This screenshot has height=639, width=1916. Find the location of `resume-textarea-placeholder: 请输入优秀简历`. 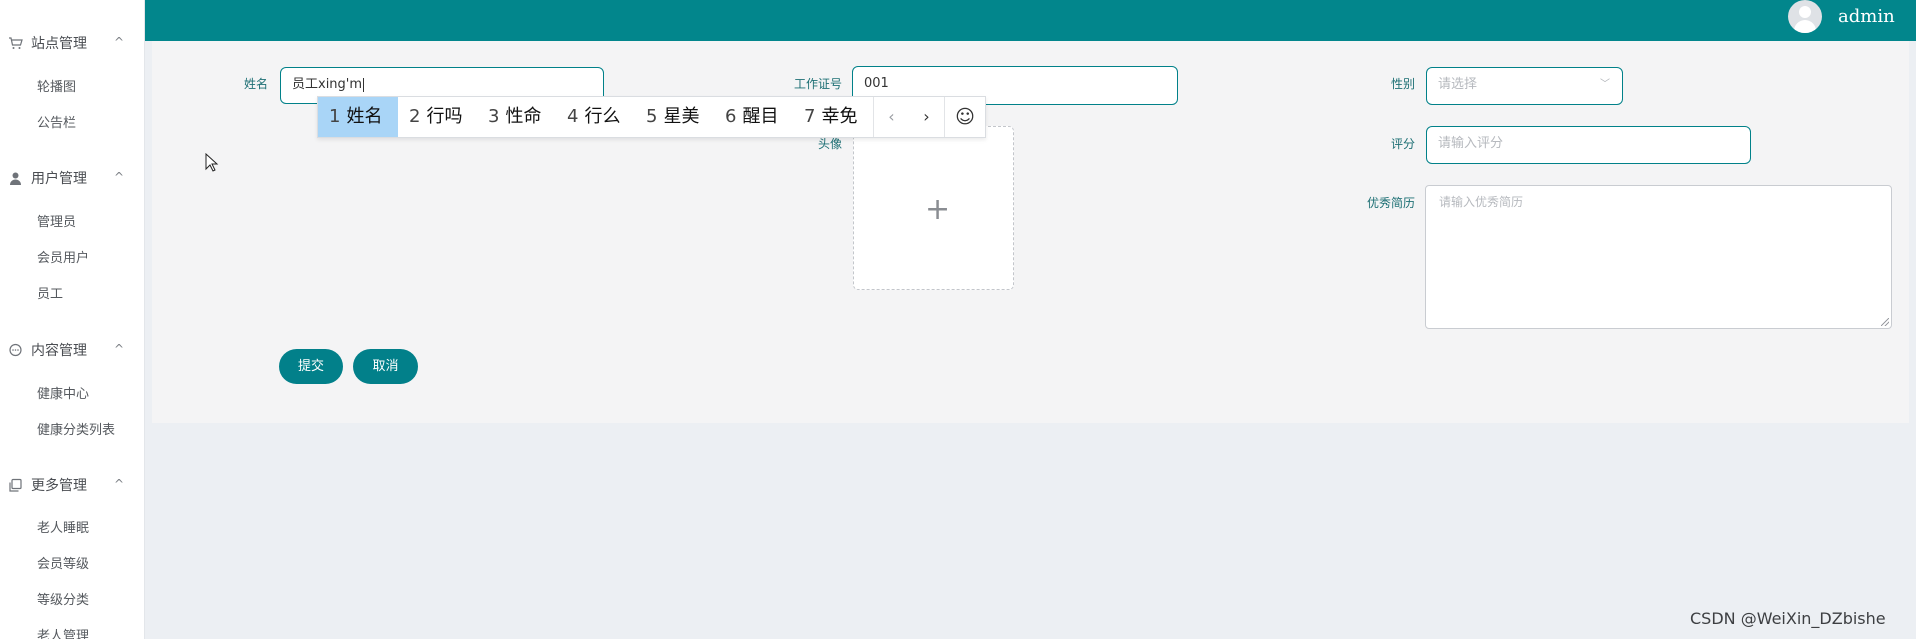

resume-textarea-placeholder: 请输入优秀简历 is located at coordinates (1481, 202).